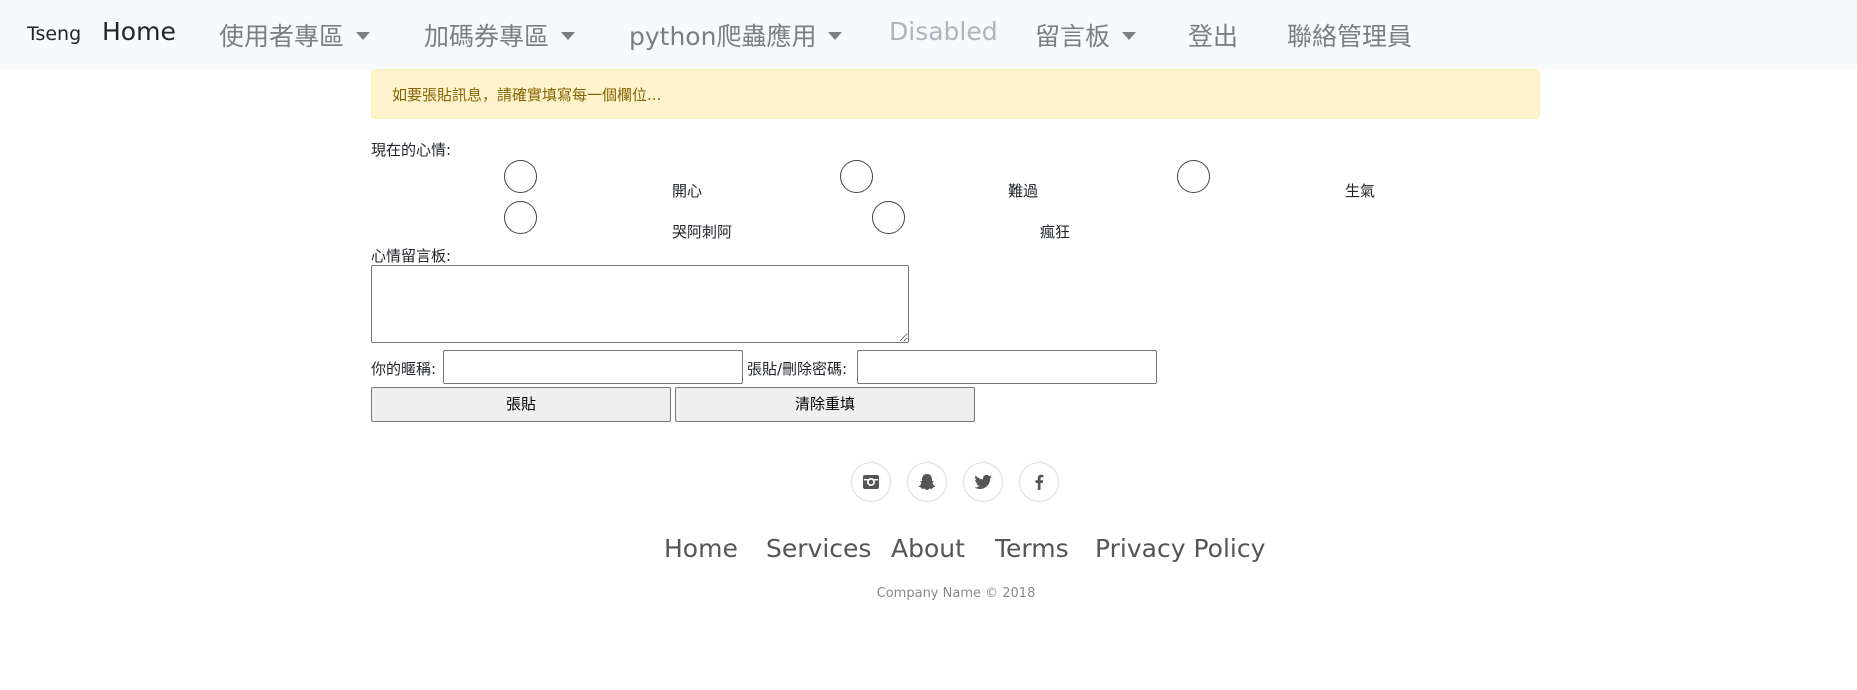 The width and height of the screenshot is (1857, 690). I want to click on instagram-icon, so click(871, 482).